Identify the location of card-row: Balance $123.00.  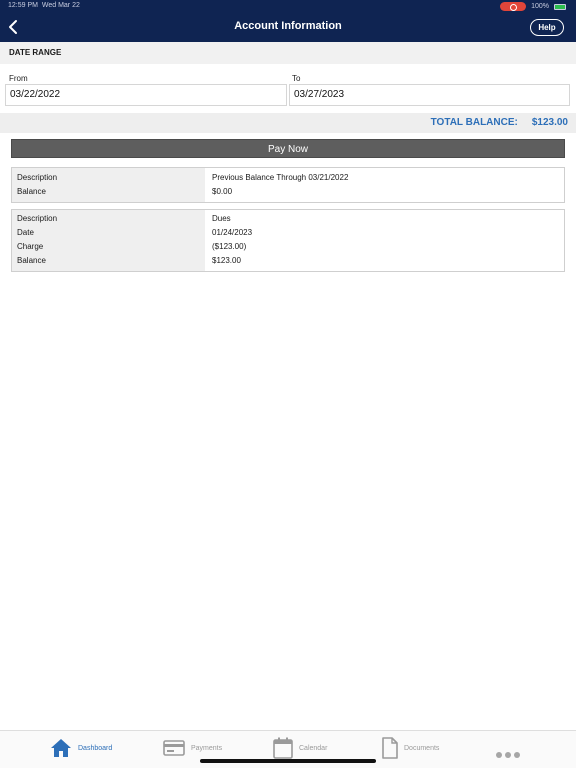
(288, 261).